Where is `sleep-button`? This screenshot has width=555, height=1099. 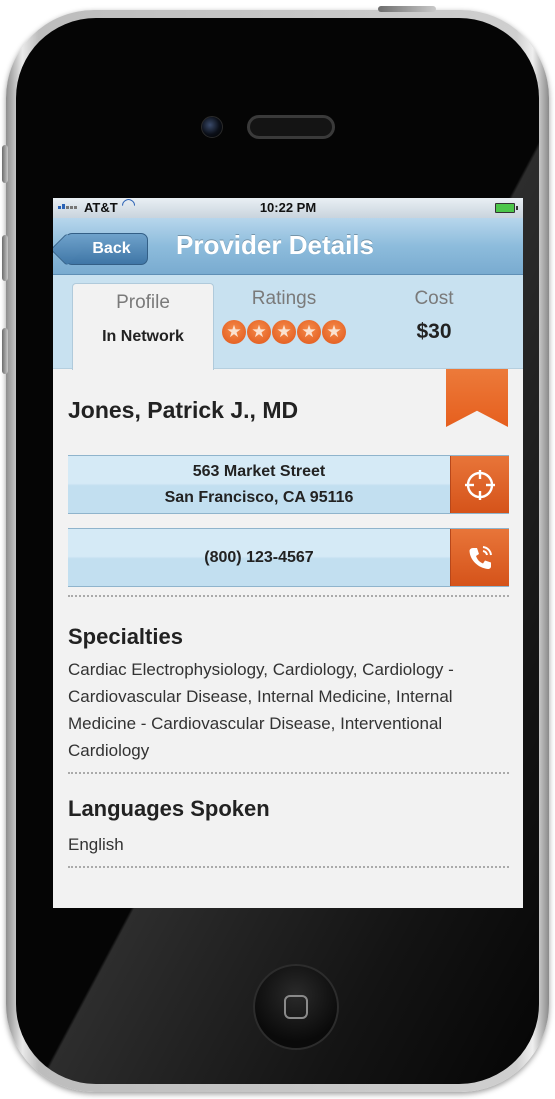 sleep-button is located at coordinates (407, 9).